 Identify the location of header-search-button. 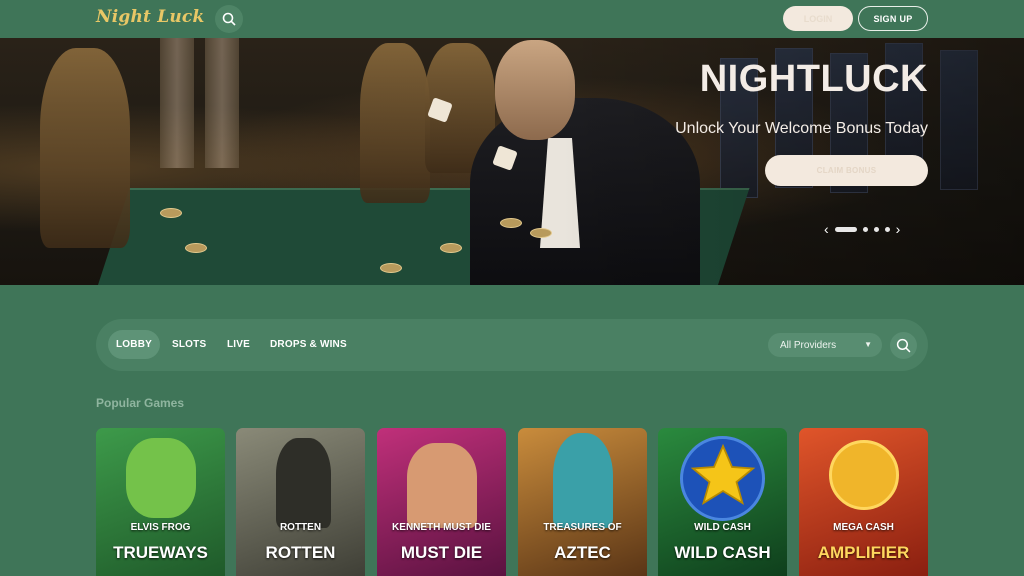
(229, 19).